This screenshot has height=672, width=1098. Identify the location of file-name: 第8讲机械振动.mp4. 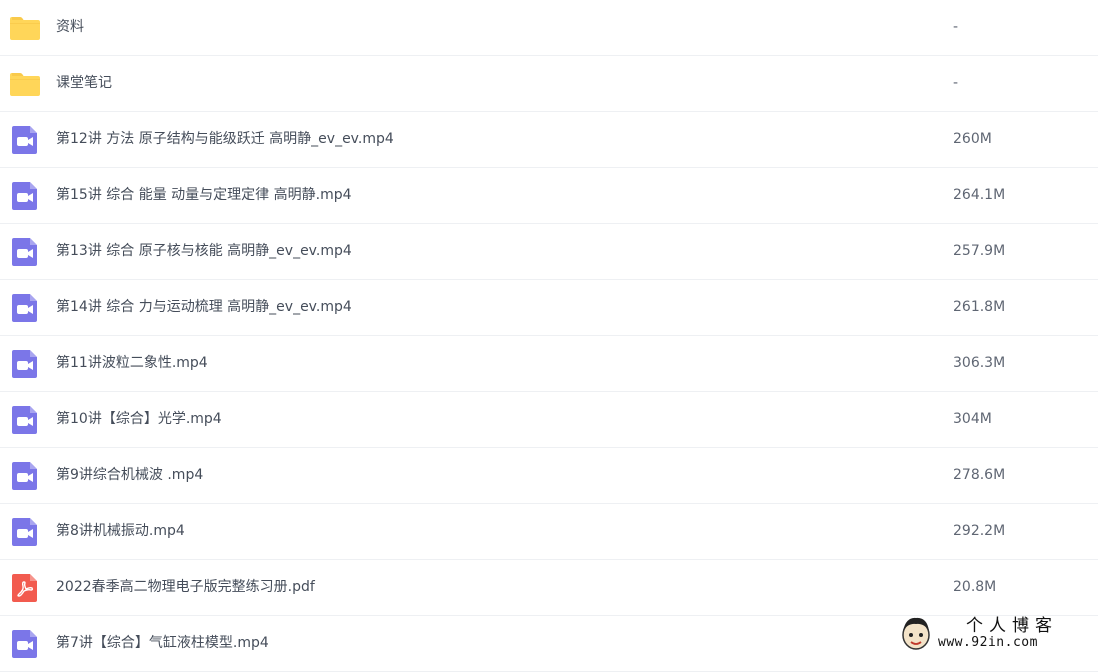
(120, 531).